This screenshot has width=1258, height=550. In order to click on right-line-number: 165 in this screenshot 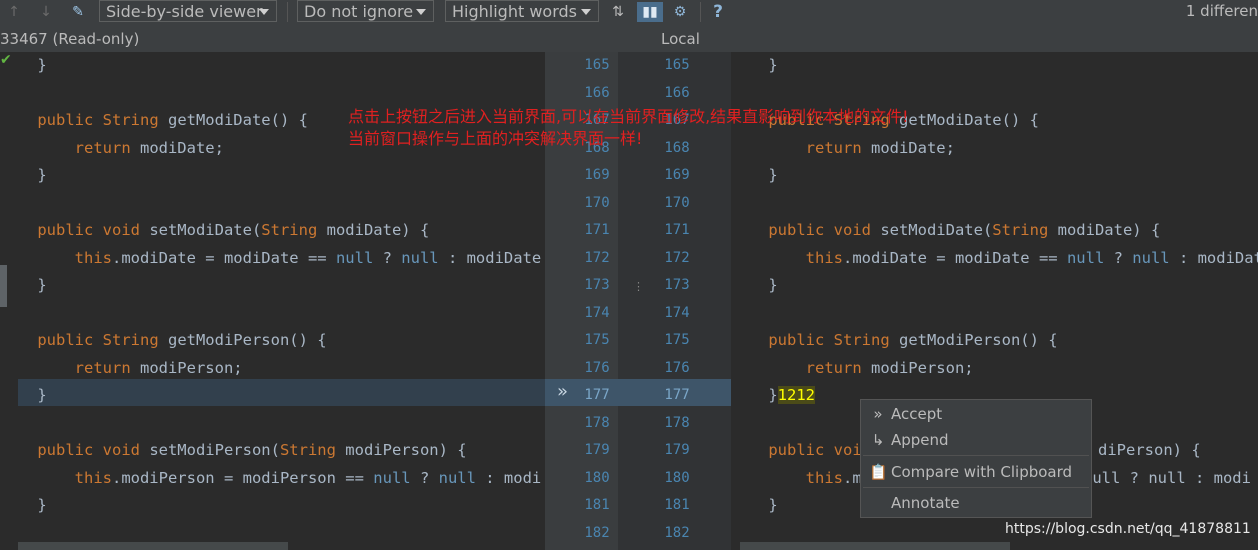, I will do `click(677, 65)`.